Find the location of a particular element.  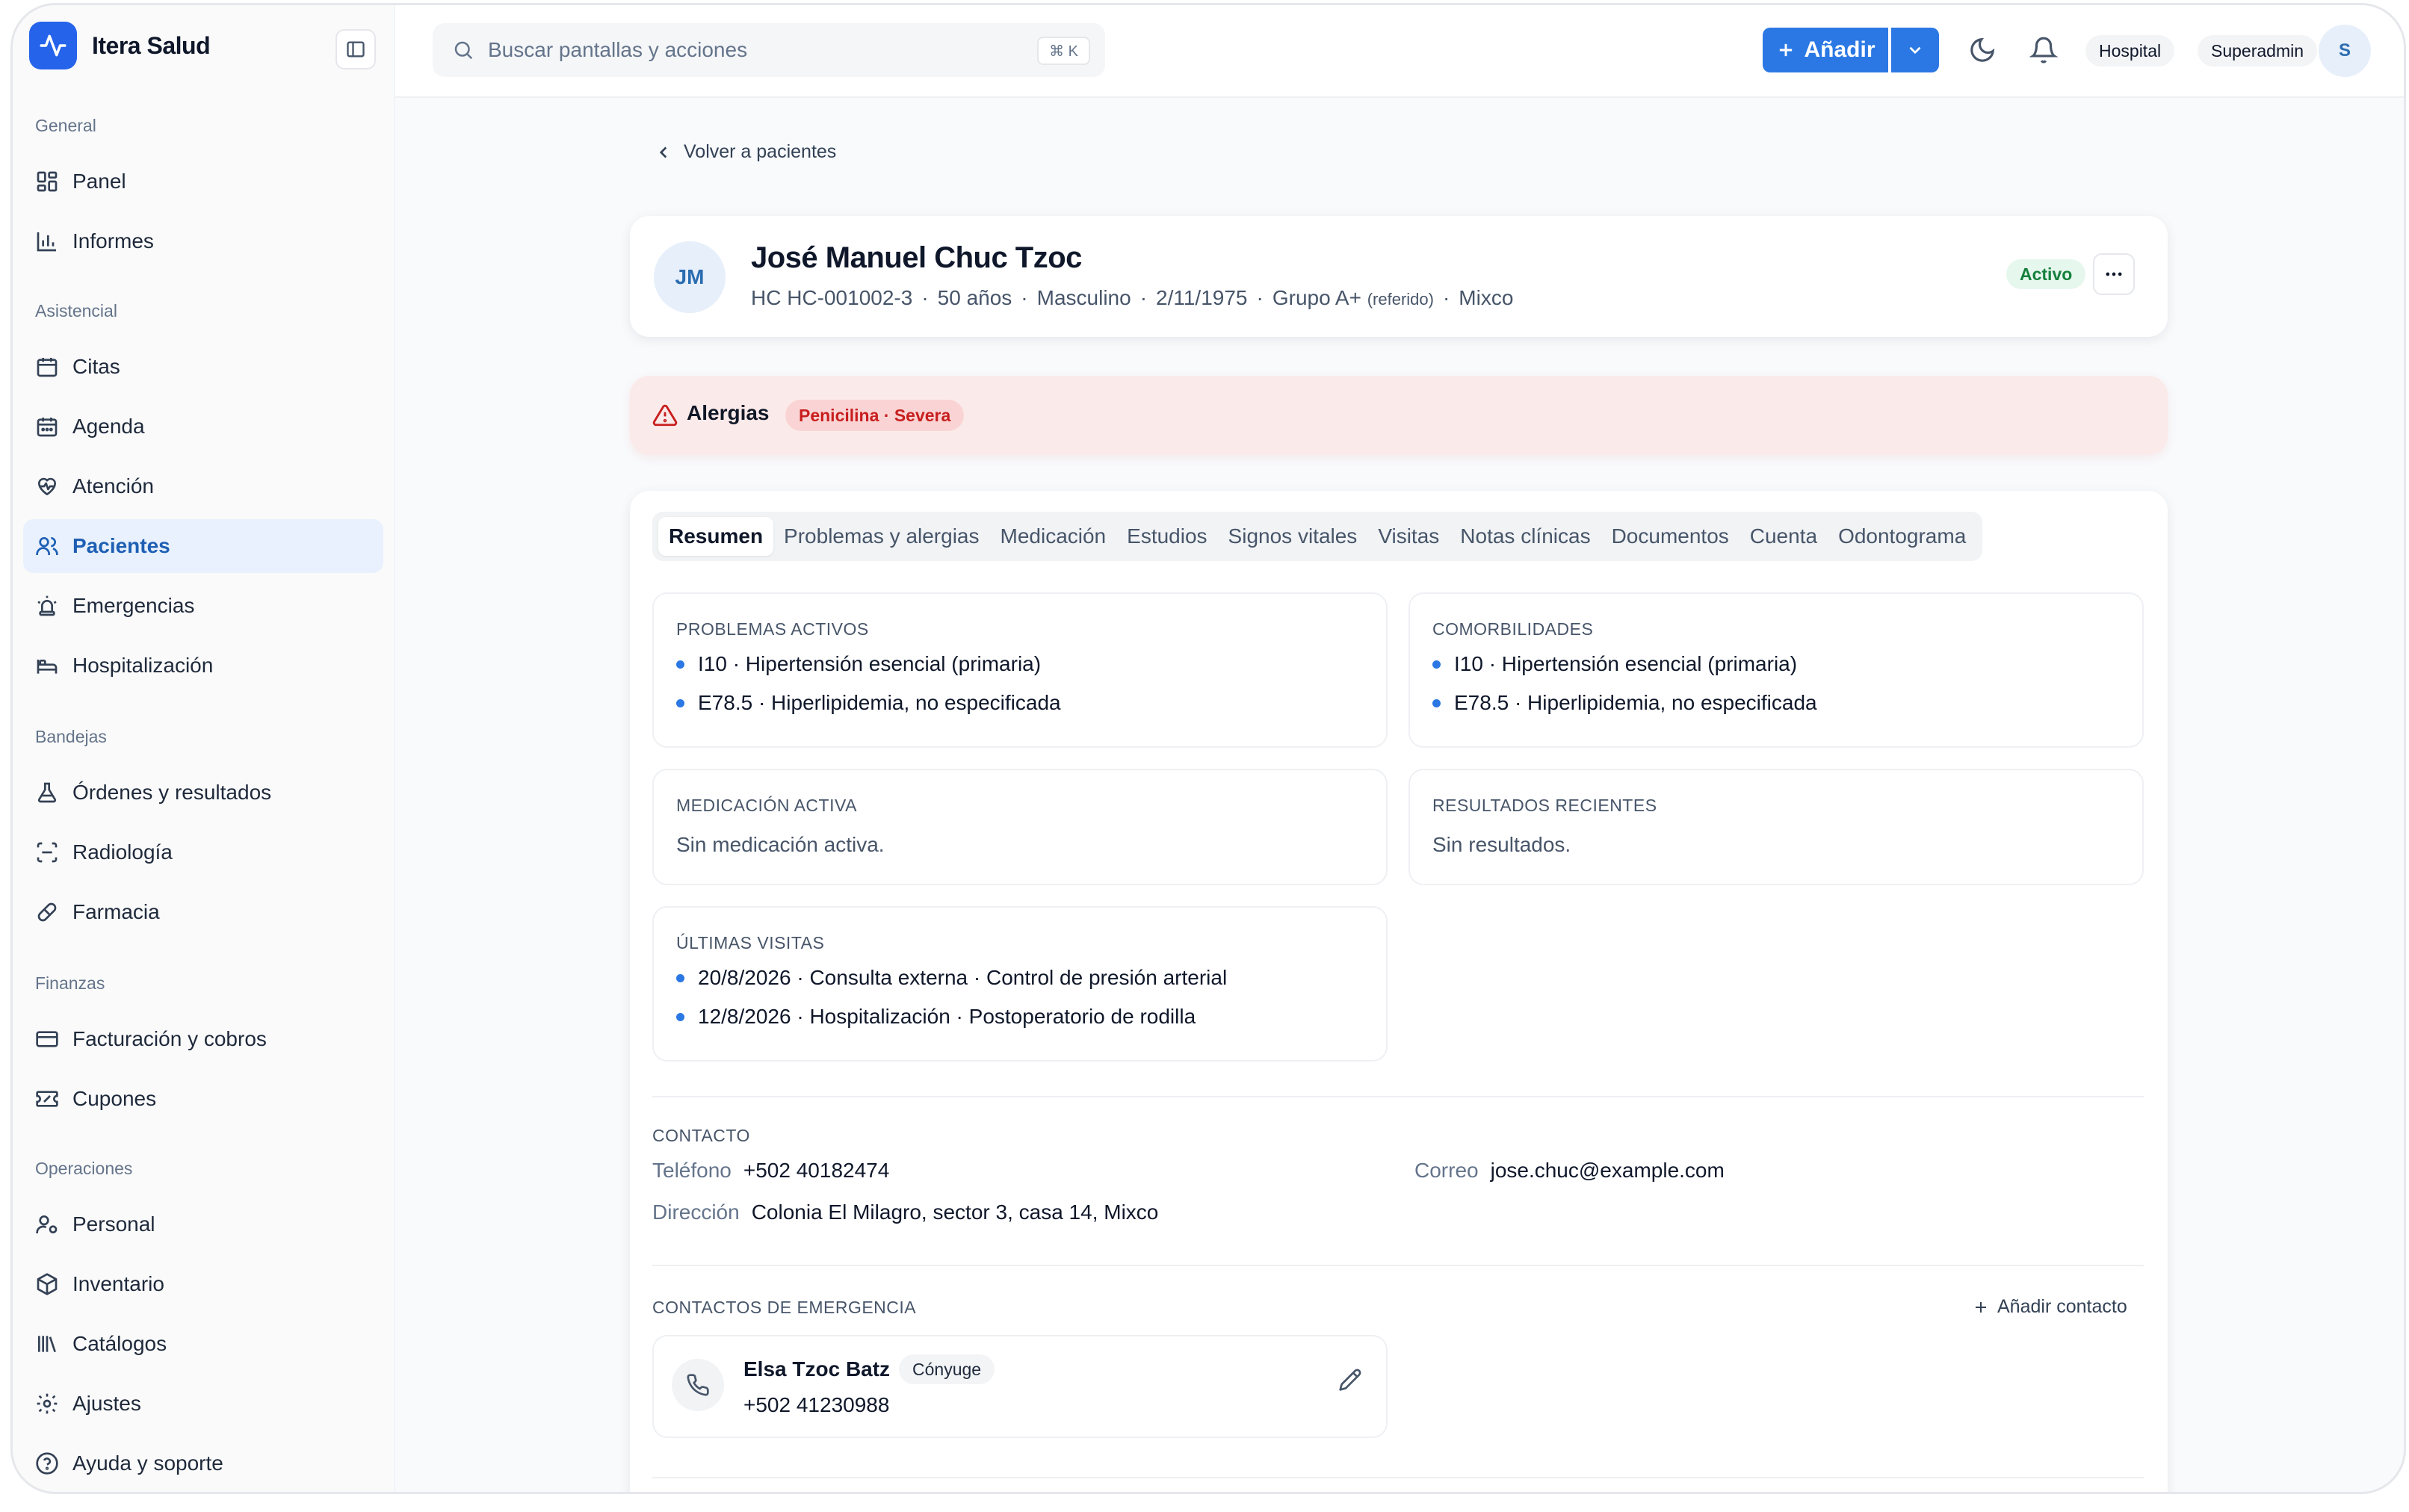

sidebar-item-pacientes: Pacientes is located at coordinates (203, 546).